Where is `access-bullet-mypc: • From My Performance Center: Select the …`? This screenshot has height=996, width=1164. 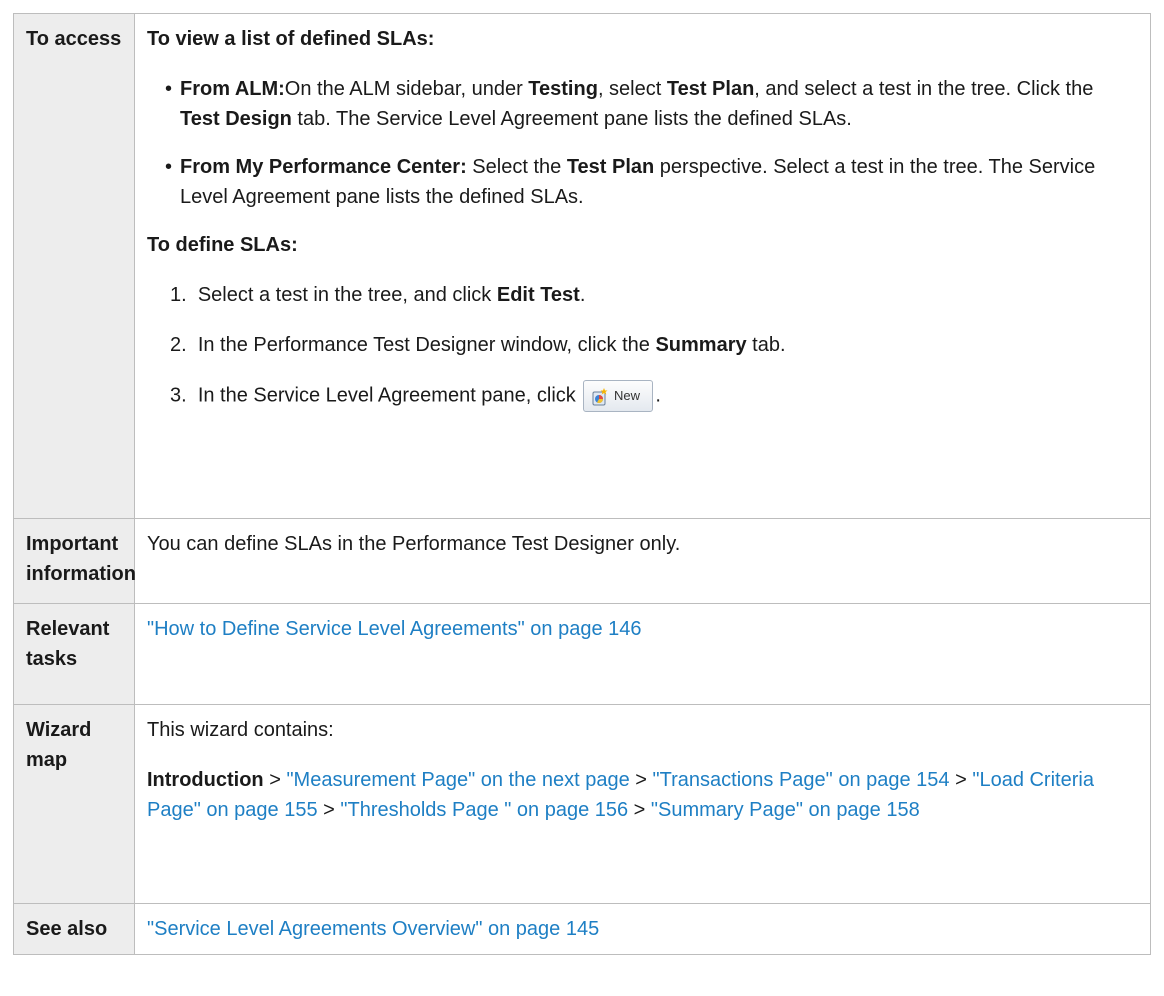
access-bullet-mypc: • From My Performance Center: Select the … is located at coordinates (651, 182).